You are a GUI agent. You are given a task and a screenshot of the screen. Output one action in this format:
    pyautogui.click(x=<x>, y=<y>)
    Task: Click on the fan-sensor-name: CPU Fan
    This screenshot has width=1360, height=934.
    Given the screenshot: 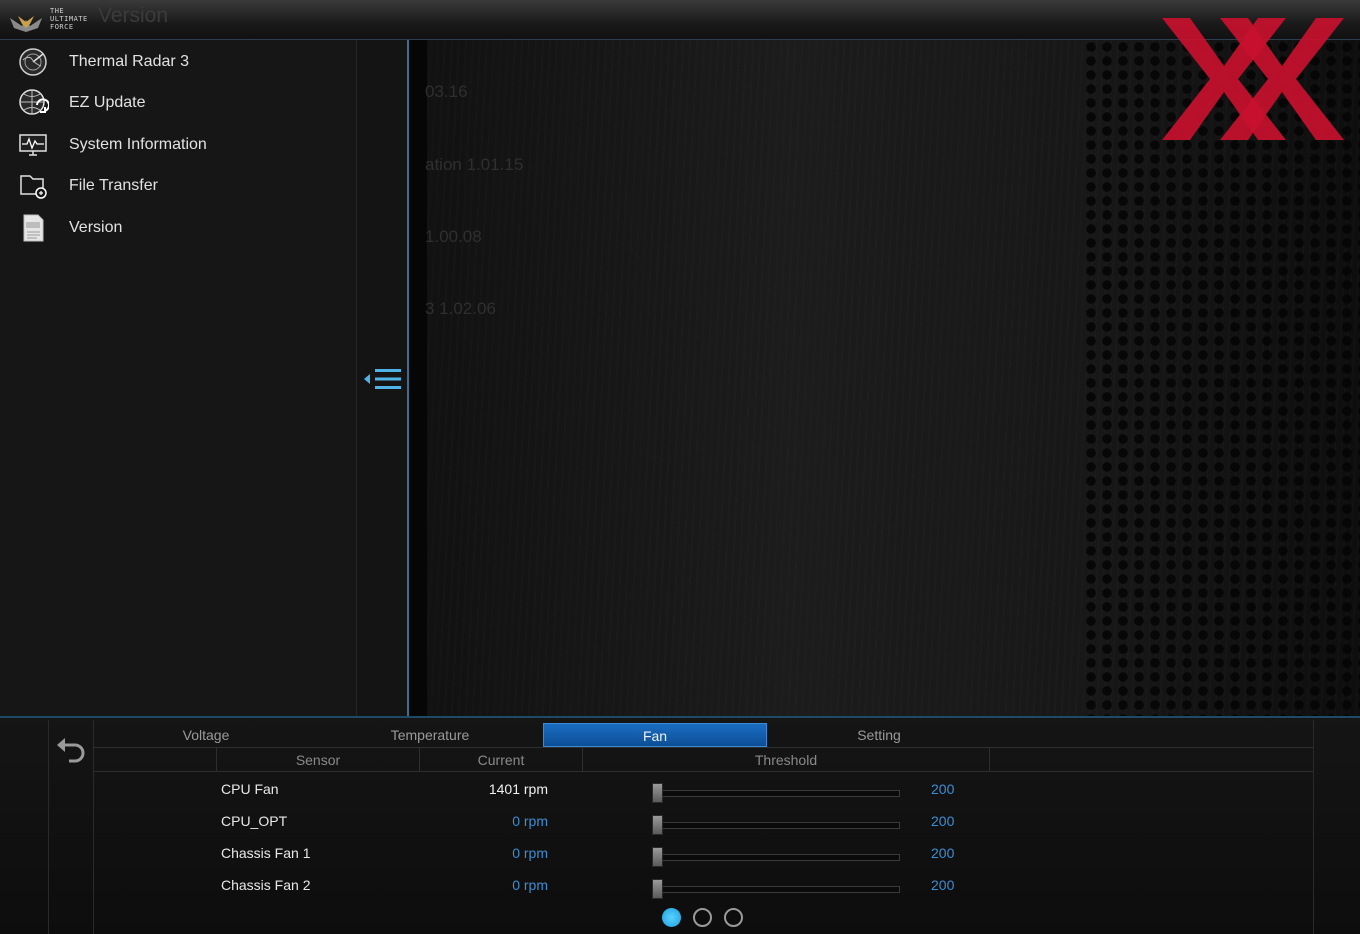 What is the action you would take?
    pyautogui.click(x=250, y=789)
    